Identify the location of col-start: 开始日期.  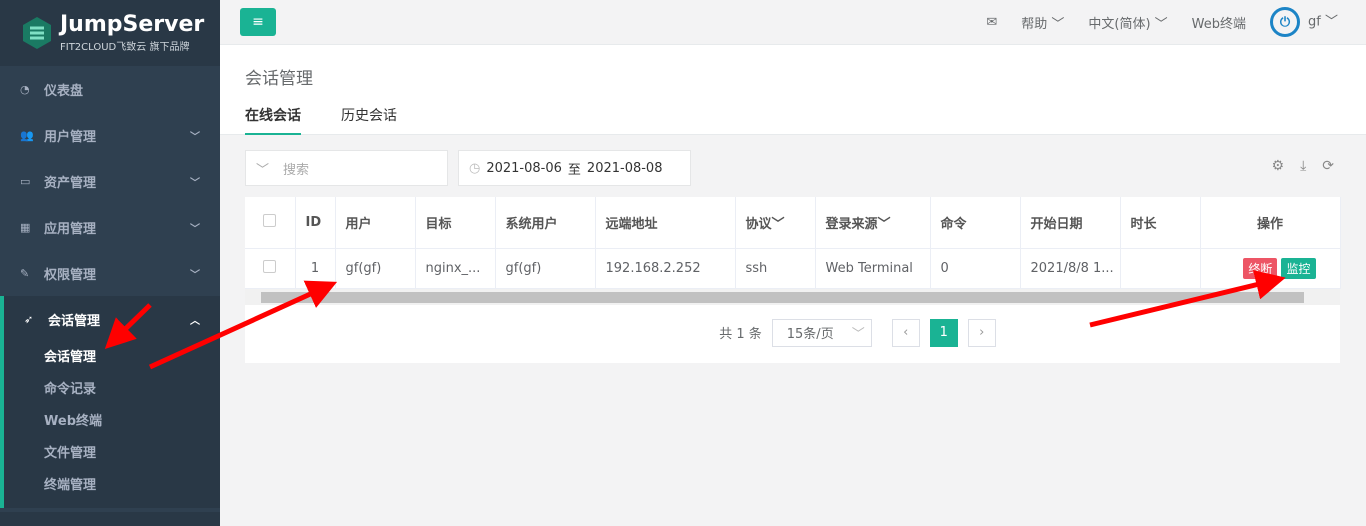
(1070, 223).